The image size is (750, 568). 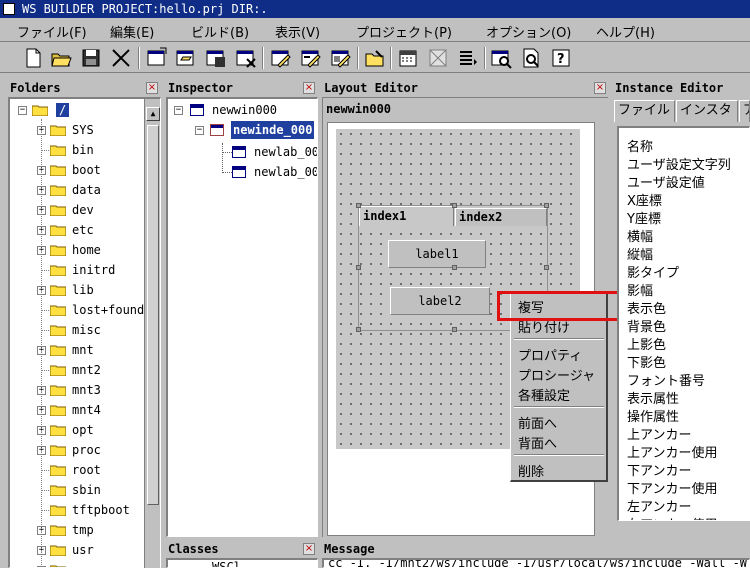 I want to click on open-window-icon, so click(x=186, y=58).